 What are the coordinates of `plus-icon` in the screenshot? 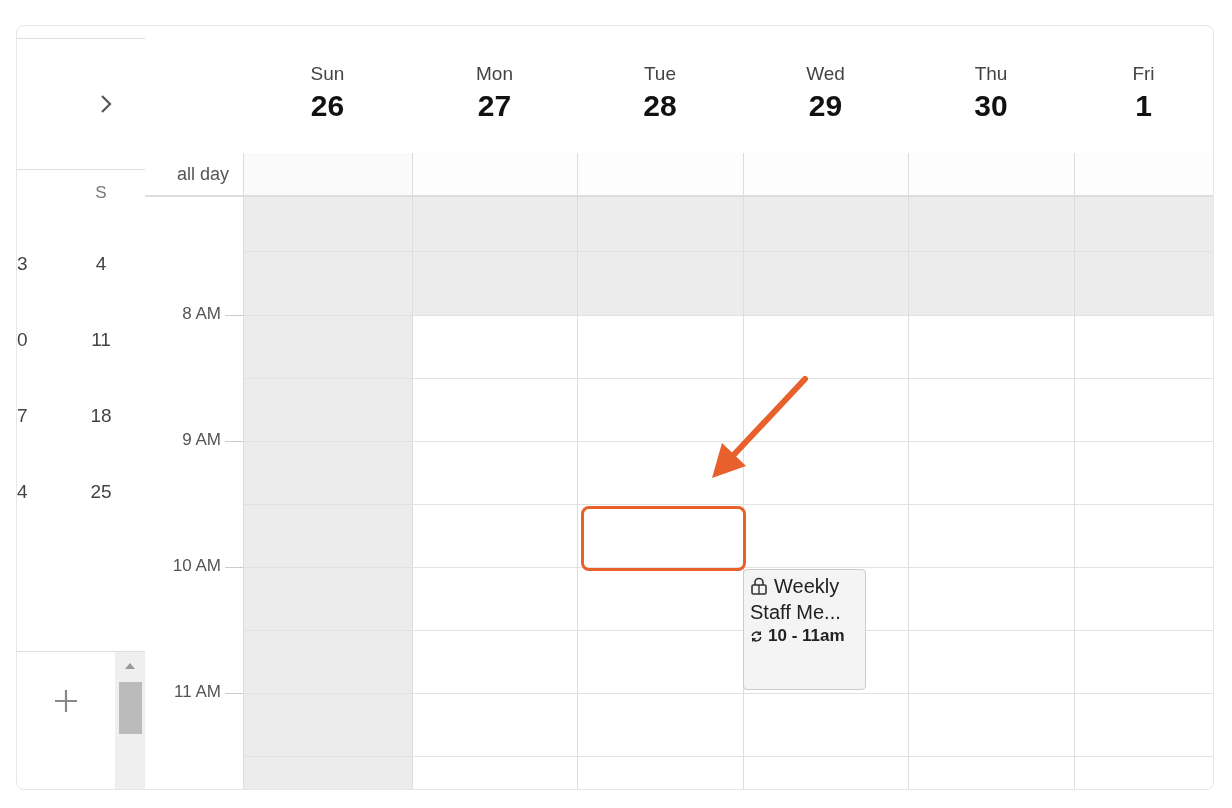 It's located at (66, 701).